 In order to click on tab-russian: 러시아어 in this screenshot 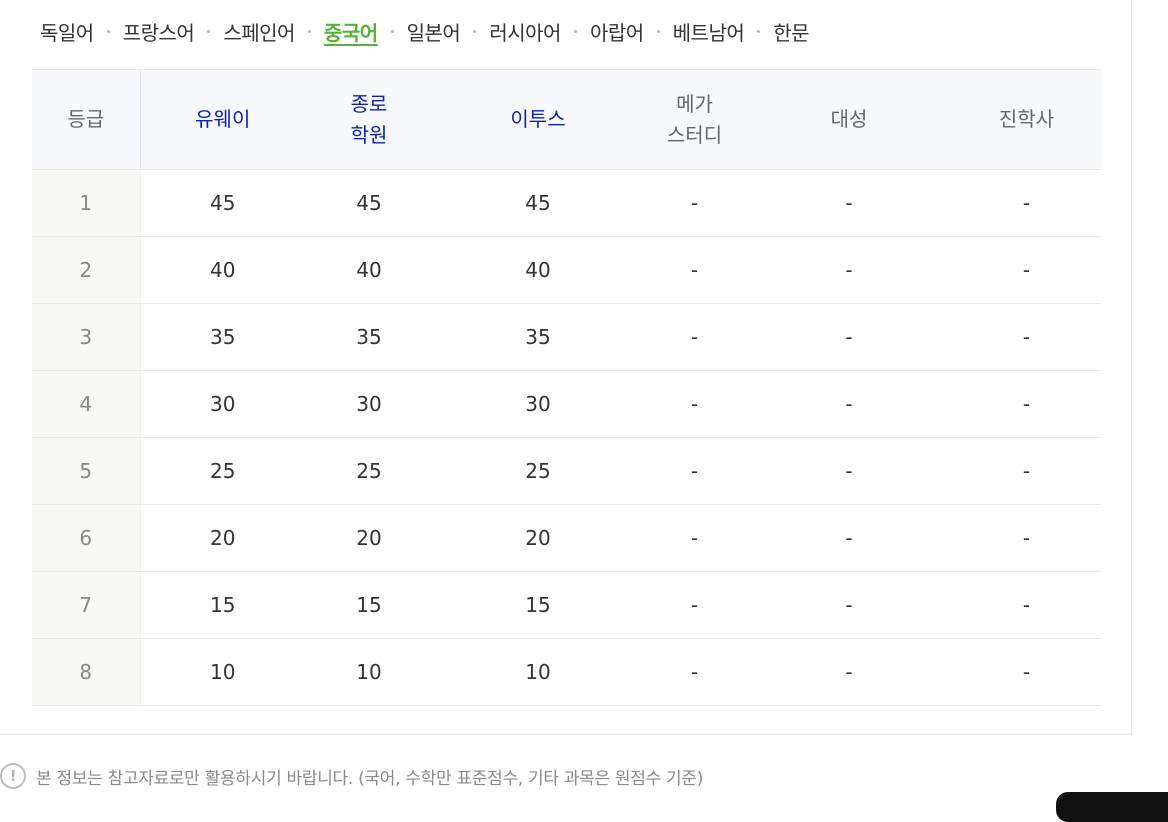, I will do `click(525, 31)`.